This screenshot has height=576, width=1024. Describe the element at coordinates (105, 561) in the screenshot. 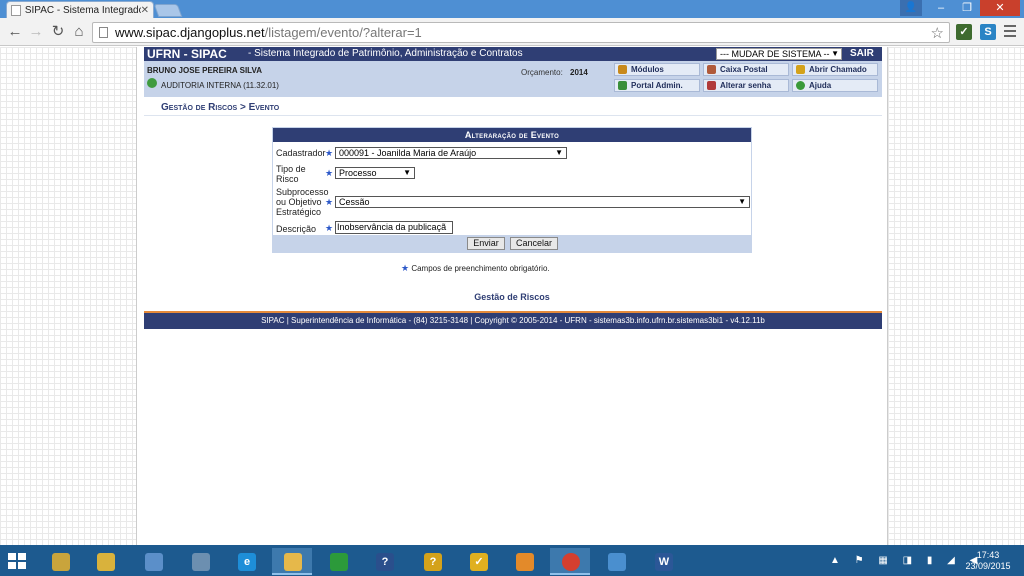

I see `taskbar-notes-icon` at that location.